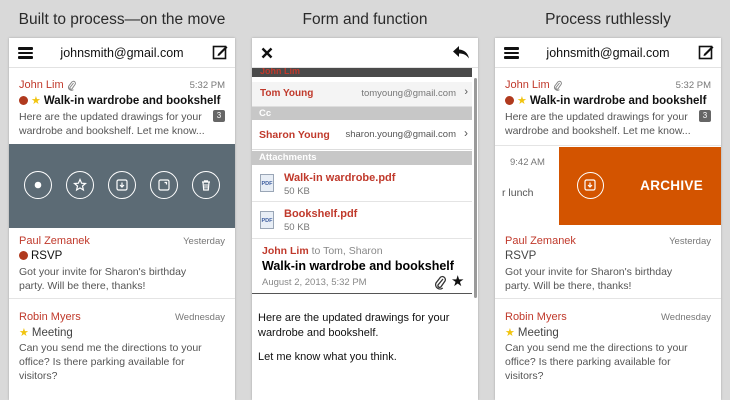 The height and width of the screenshot is (400, 730). Describe the element at coordinates (321, 214) in the screenshot. I see `attachment-name: Bookshelf.pdf` at that location.